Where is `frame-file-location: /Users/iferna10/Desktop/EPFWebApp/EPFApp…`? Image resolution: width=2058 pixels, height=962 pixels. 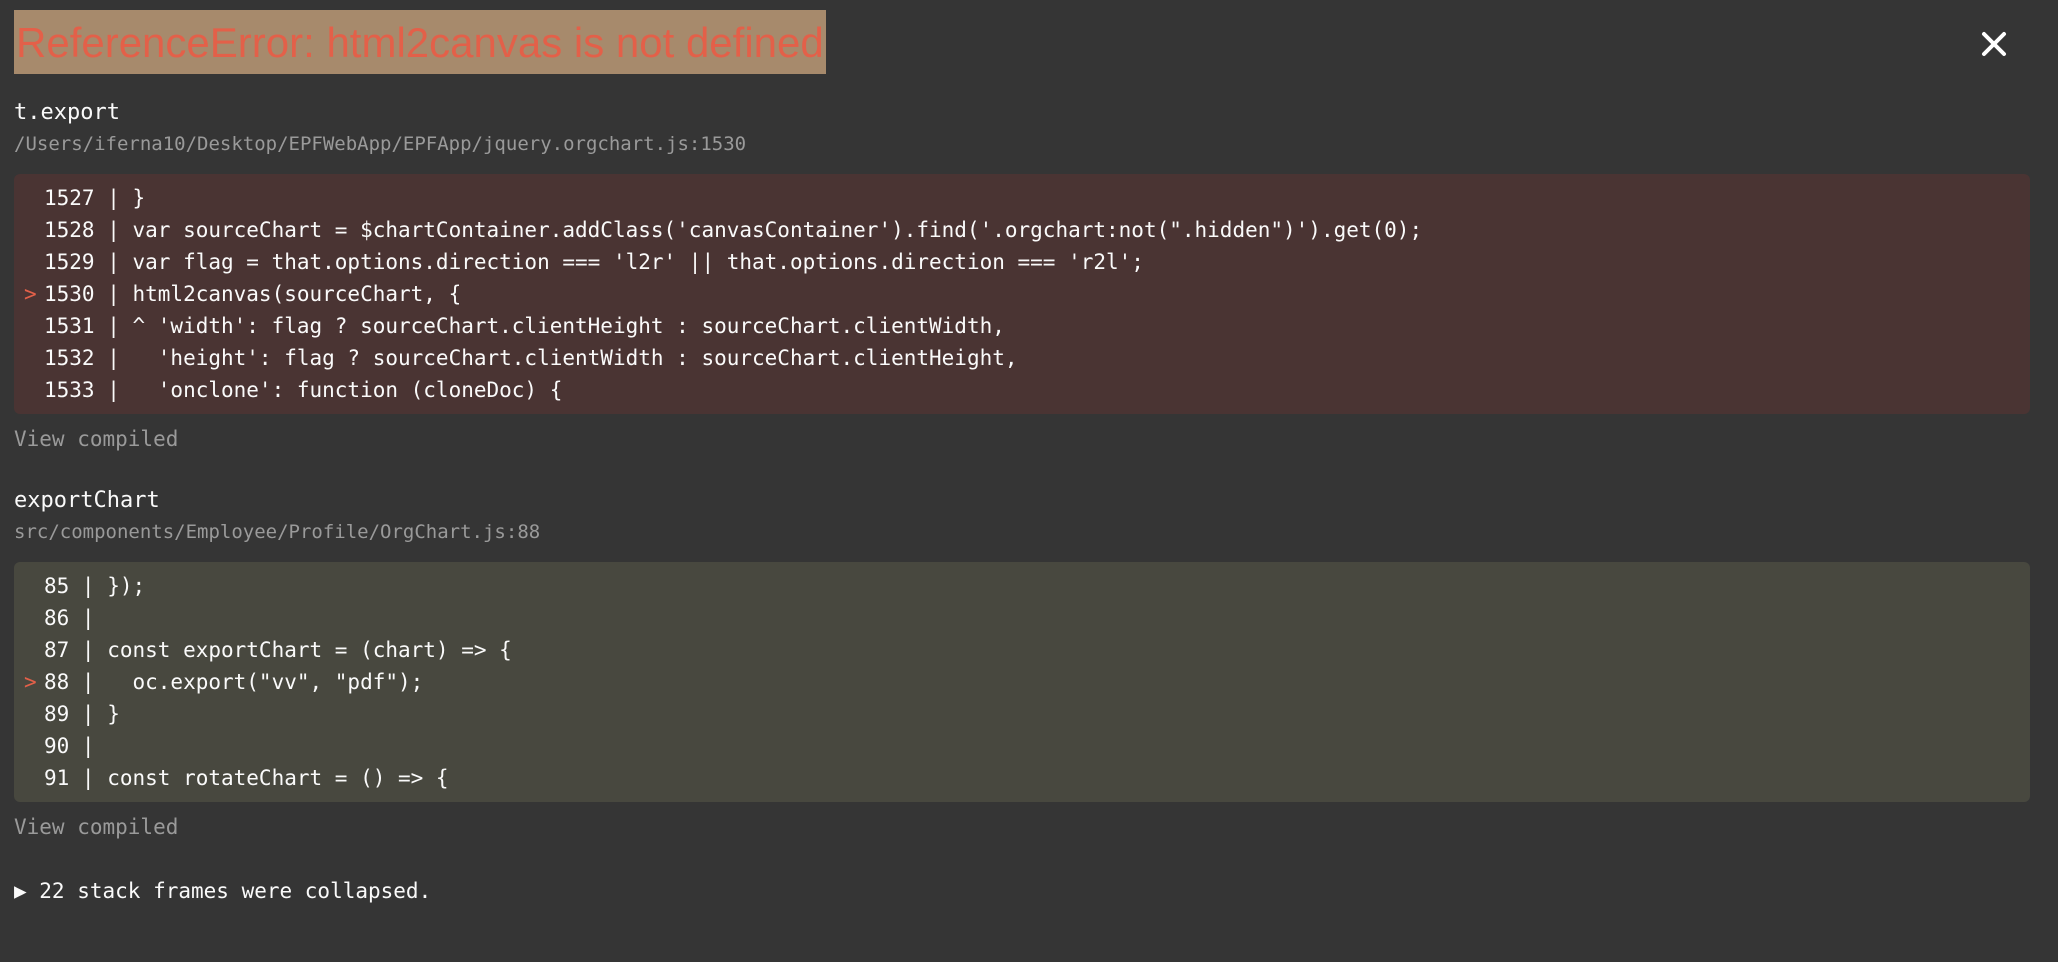 frame-file-location: /Users/iferna10/Desktop/EPFWebApp/EPFApp… is located at coordinates (1029, 144).